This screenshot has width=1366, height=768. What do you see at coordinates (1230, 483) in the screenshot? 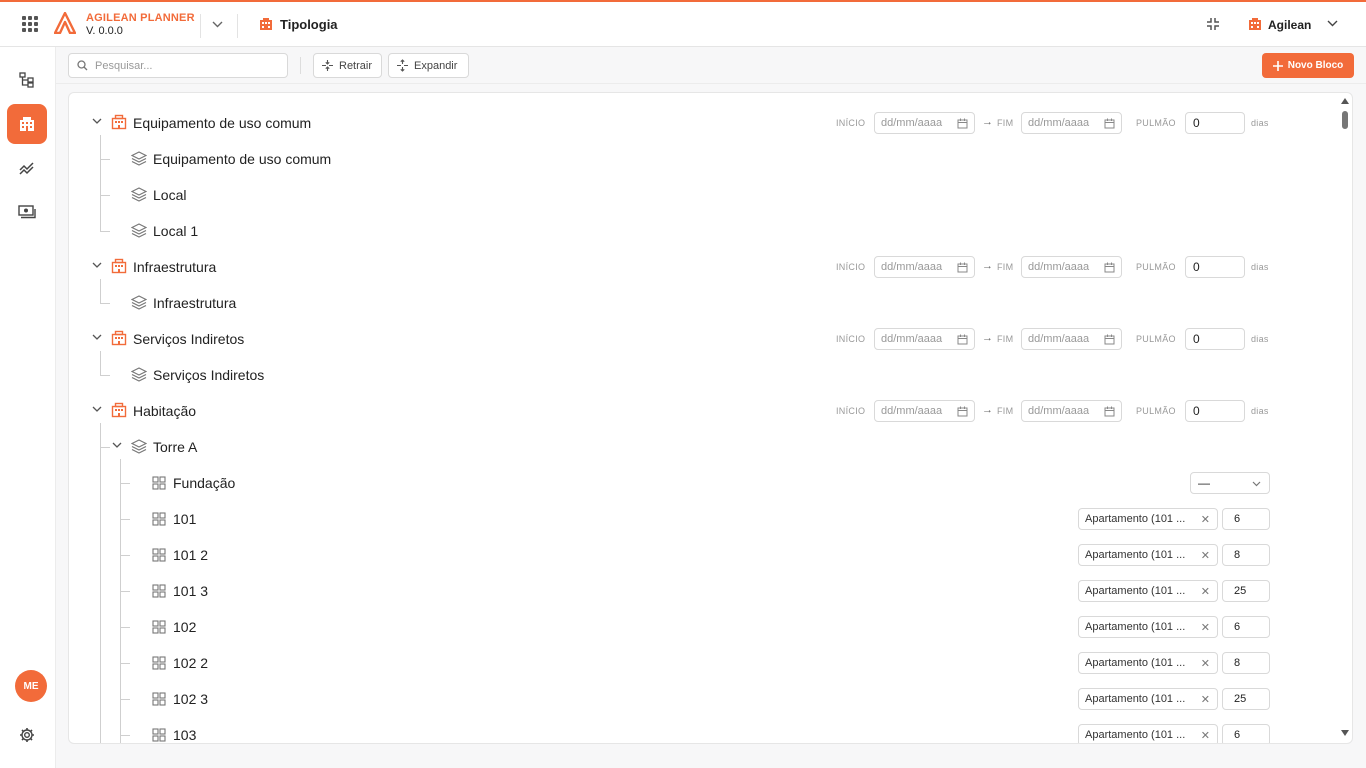
I see `unit-type-select: —` at bounding box center [1230, 483].